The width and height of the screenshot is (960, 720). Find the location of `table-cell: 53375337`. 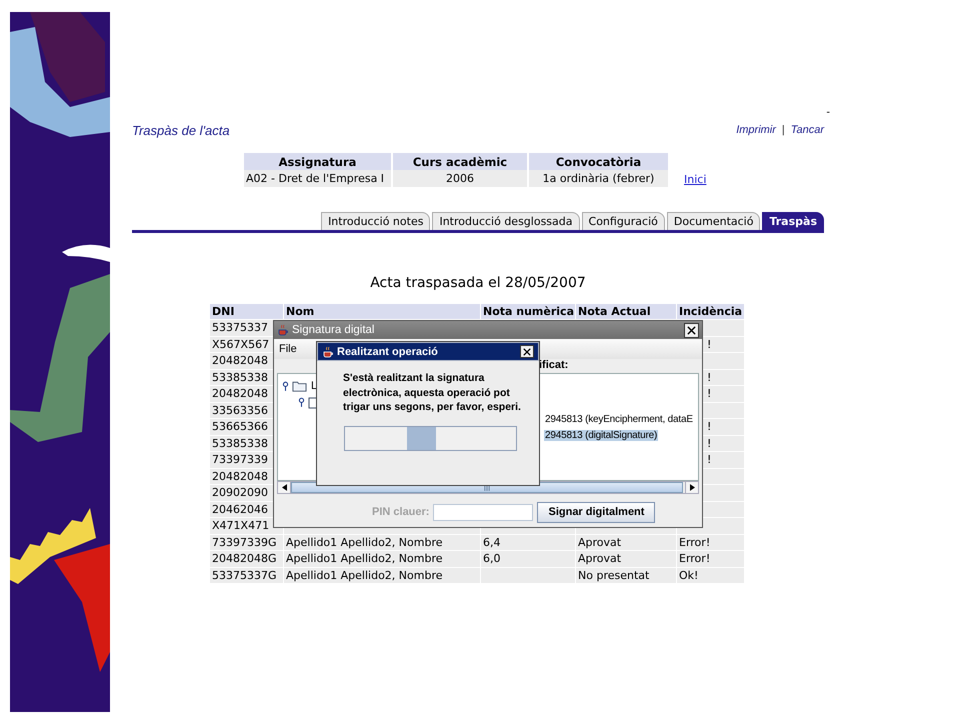

table-cell: 53375337 is located at coordinates (240, 327).